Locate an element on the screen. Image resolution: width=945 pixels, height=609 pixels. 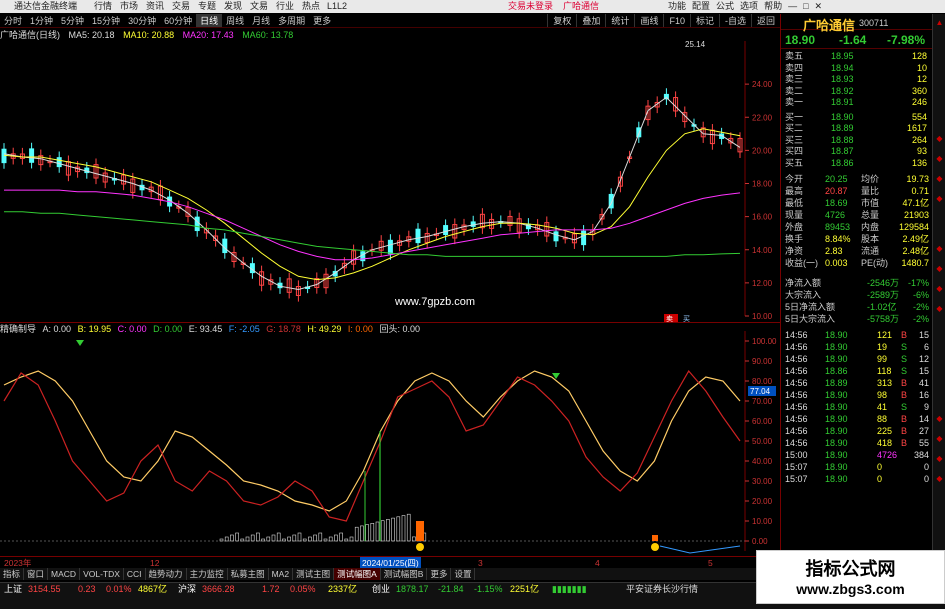
period-tab: 月线 is located at coordinates (261, 20).